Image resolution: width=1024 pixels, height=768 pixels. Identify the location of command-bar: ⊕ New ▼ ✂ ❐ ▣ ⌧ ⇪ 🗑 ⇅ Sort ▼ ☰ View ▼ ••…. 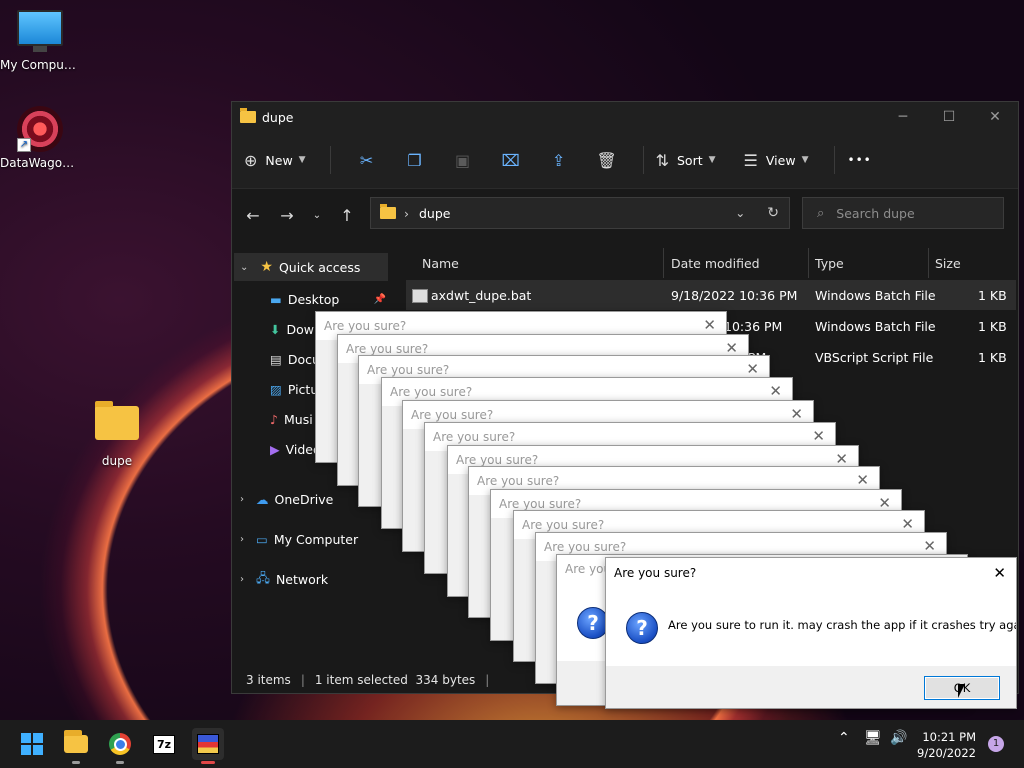
(625, 160).